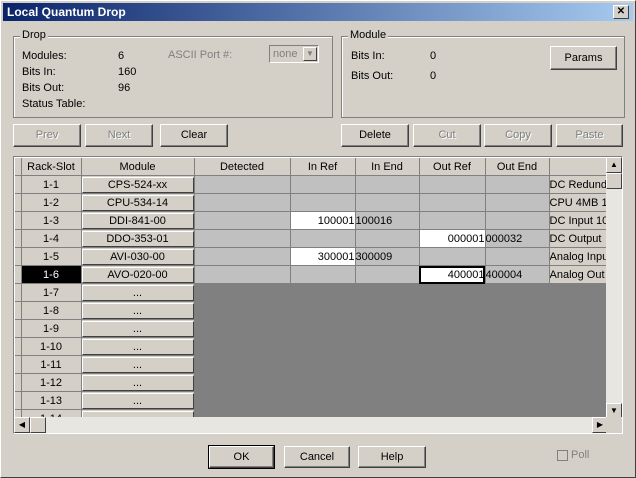 This screenshot has height=478, width=636. What do you see at coordinates (518, 135) in the screenshot?
I see `copy-button: Copy` at bounding box center [518, 135].